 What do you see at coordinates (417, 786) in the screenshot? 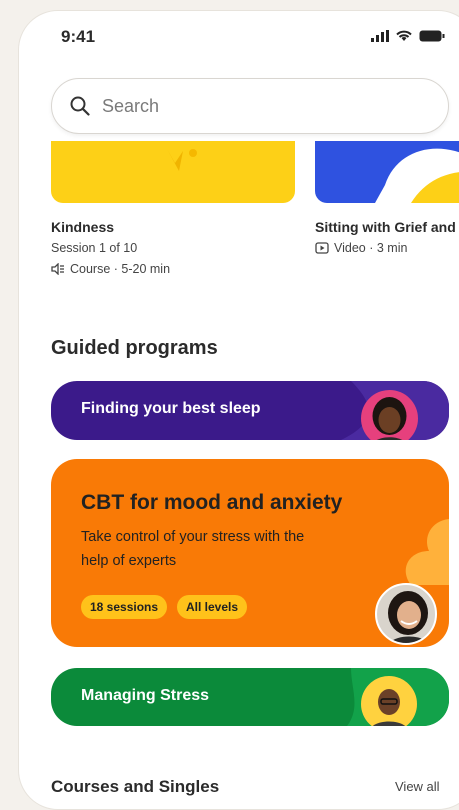
I see `view-all-link: View all` at bounding box center [417, 786].